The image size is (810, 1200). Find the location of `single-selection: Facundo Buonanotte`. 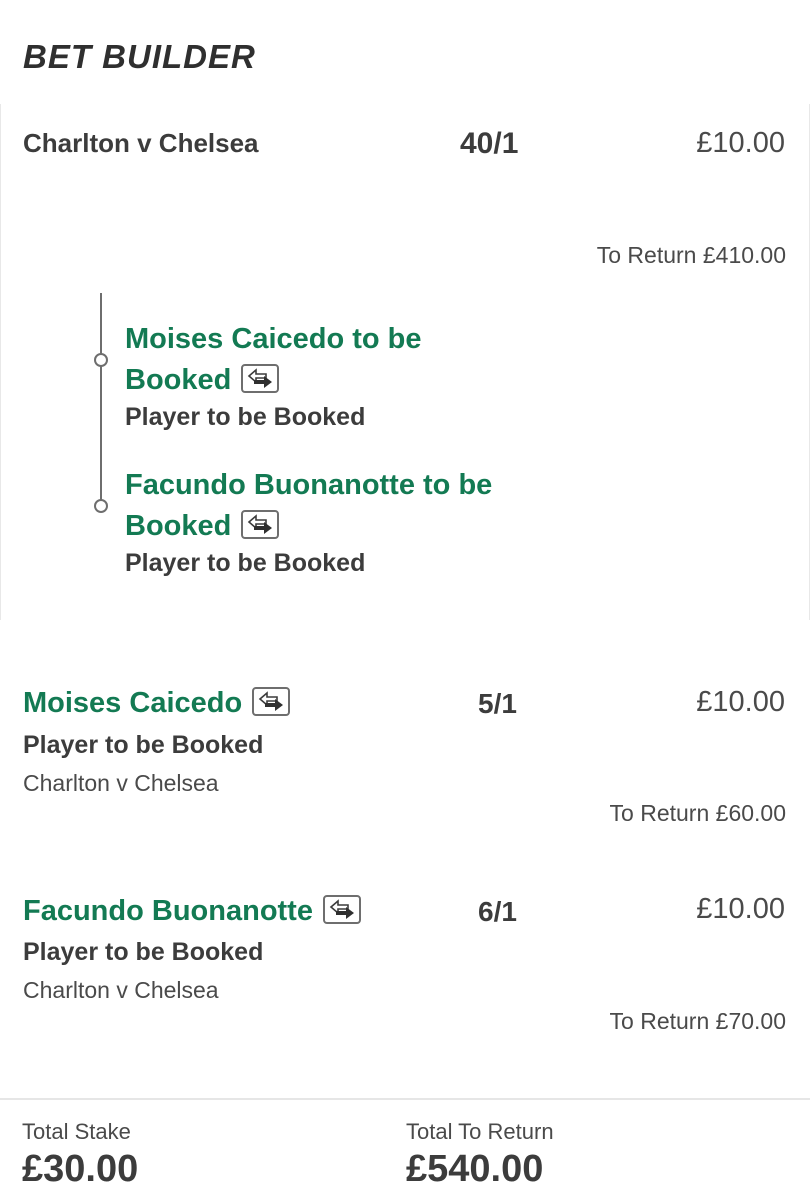

single-selection: Facundo Buonanotte is located at coordinates (192, 911).